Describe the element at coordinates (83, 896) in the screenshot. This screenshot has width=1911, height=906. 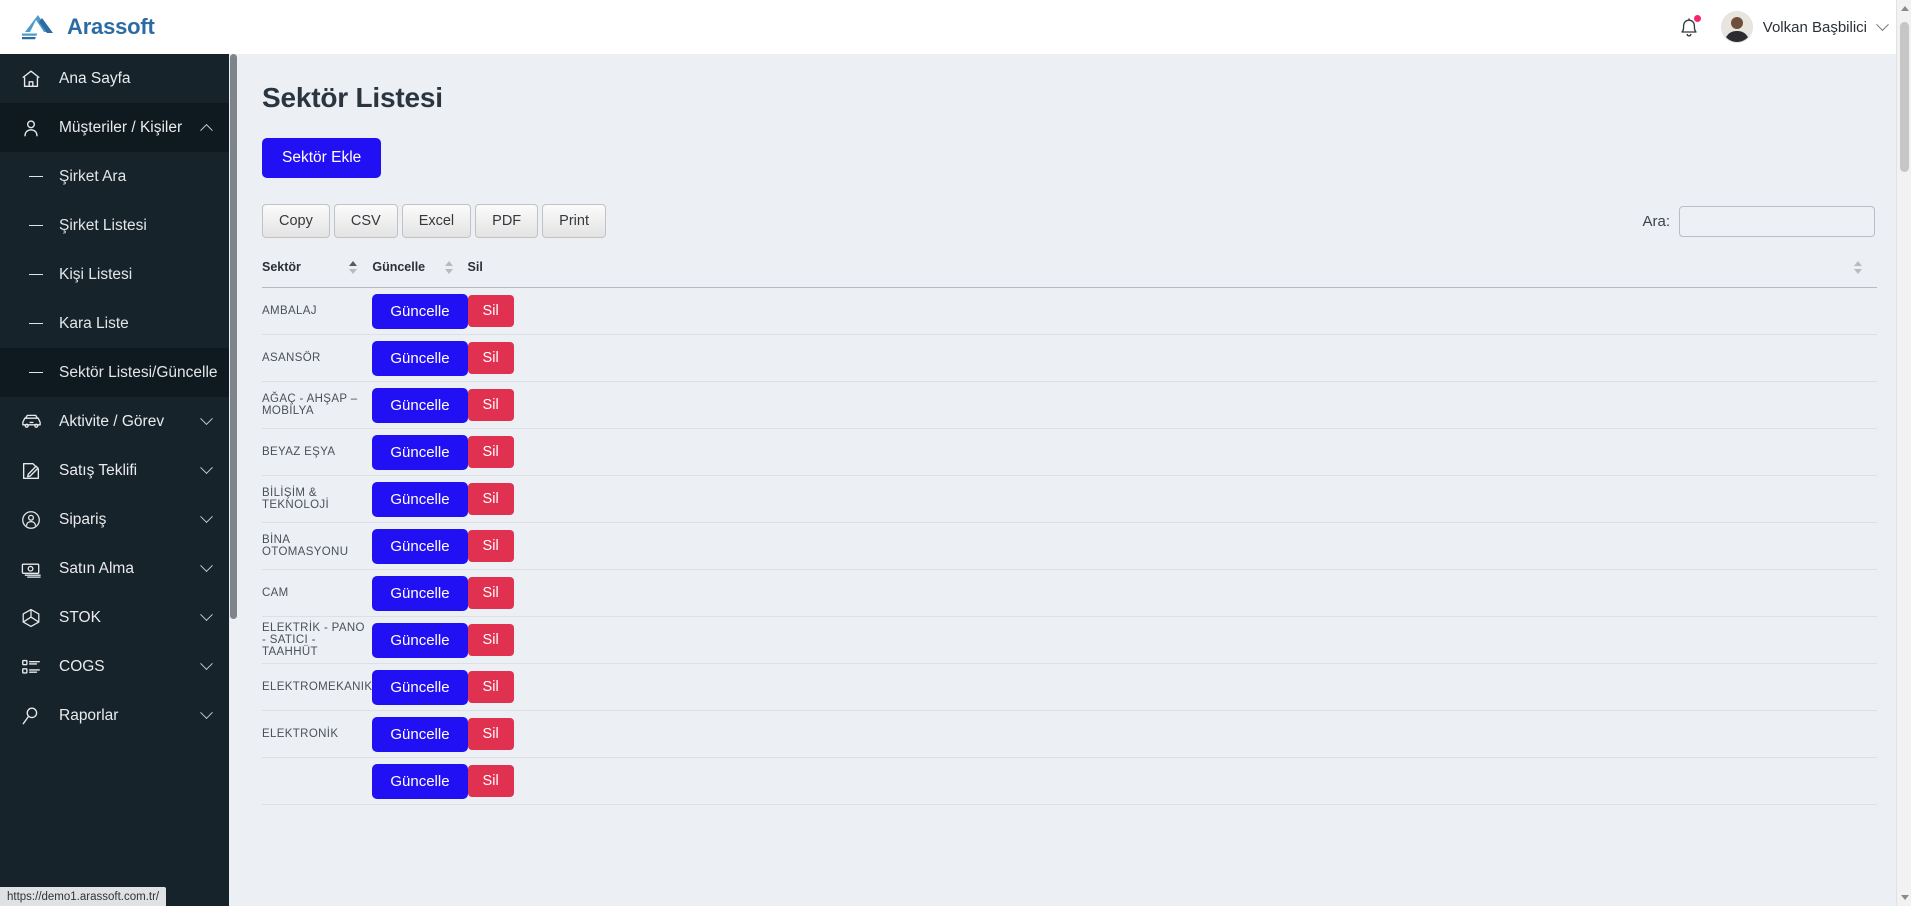
I see `status-bar-url: https://demo1.arassoft.com.tr/` at that location.